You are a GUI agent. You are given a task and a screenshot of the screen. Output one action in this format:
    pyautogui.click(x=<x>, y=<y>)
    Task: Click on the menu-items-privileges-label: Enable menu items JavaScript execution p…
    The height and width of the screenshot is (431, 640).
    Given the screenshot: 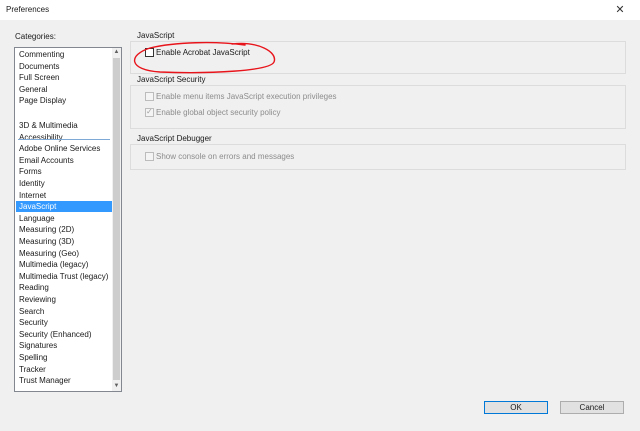 What is the action you would take?
    pyautogui.click(x=246, y=96)
    